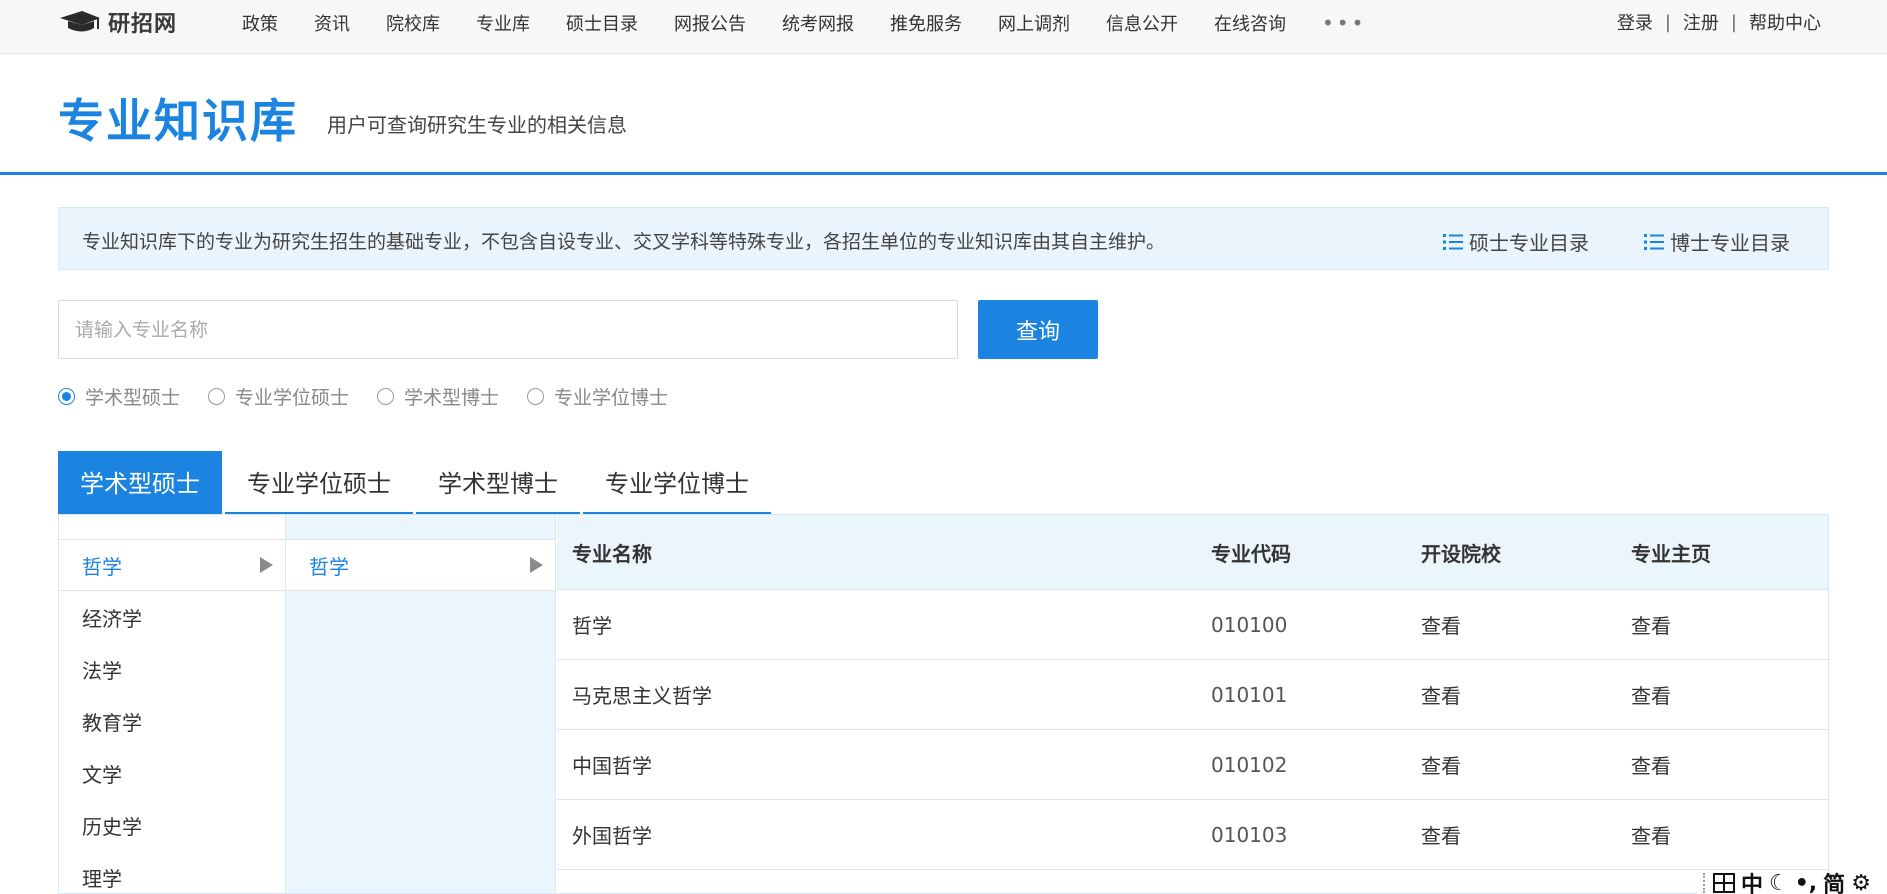 This screenshot has width=1887, height=894. What do you see at coordinates (452, 398) in the screenshot?
I see `radio-label: 学术型博士` at bounding box center [452, 398].